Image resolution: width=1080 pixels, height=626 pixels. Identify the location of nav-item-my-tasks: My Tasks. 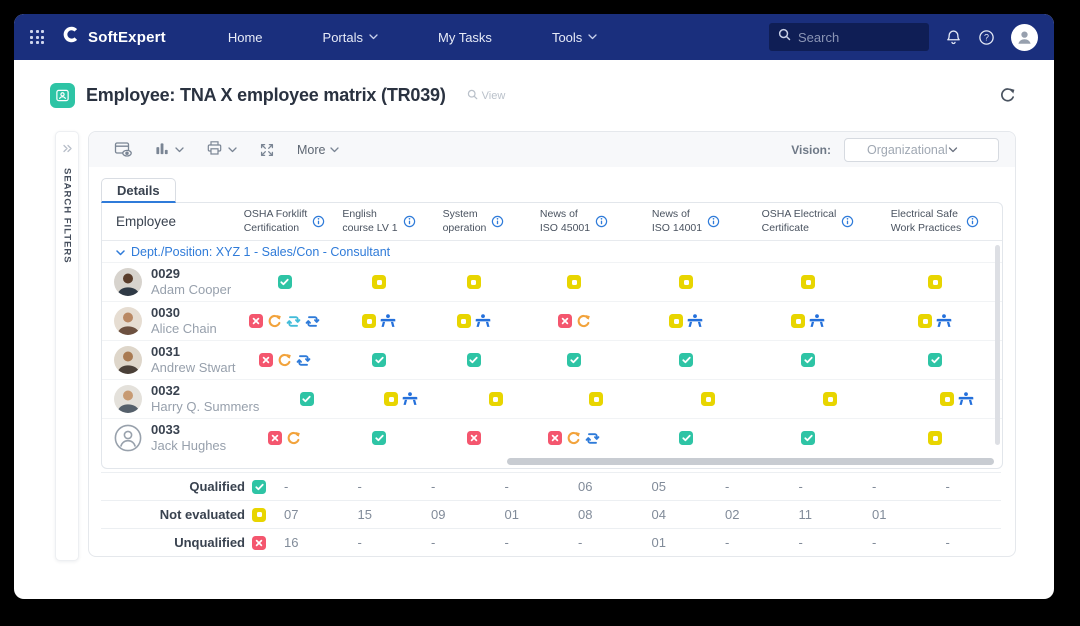
(465, 37).